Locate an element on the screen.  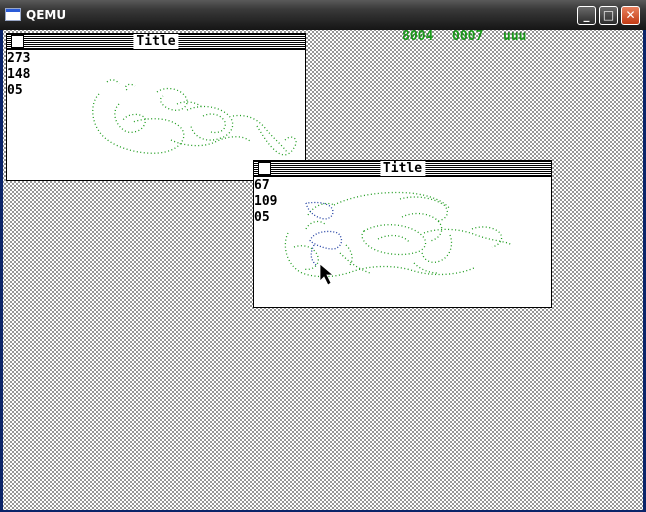
maximize-button: □ is located at coordinates (608, 15).